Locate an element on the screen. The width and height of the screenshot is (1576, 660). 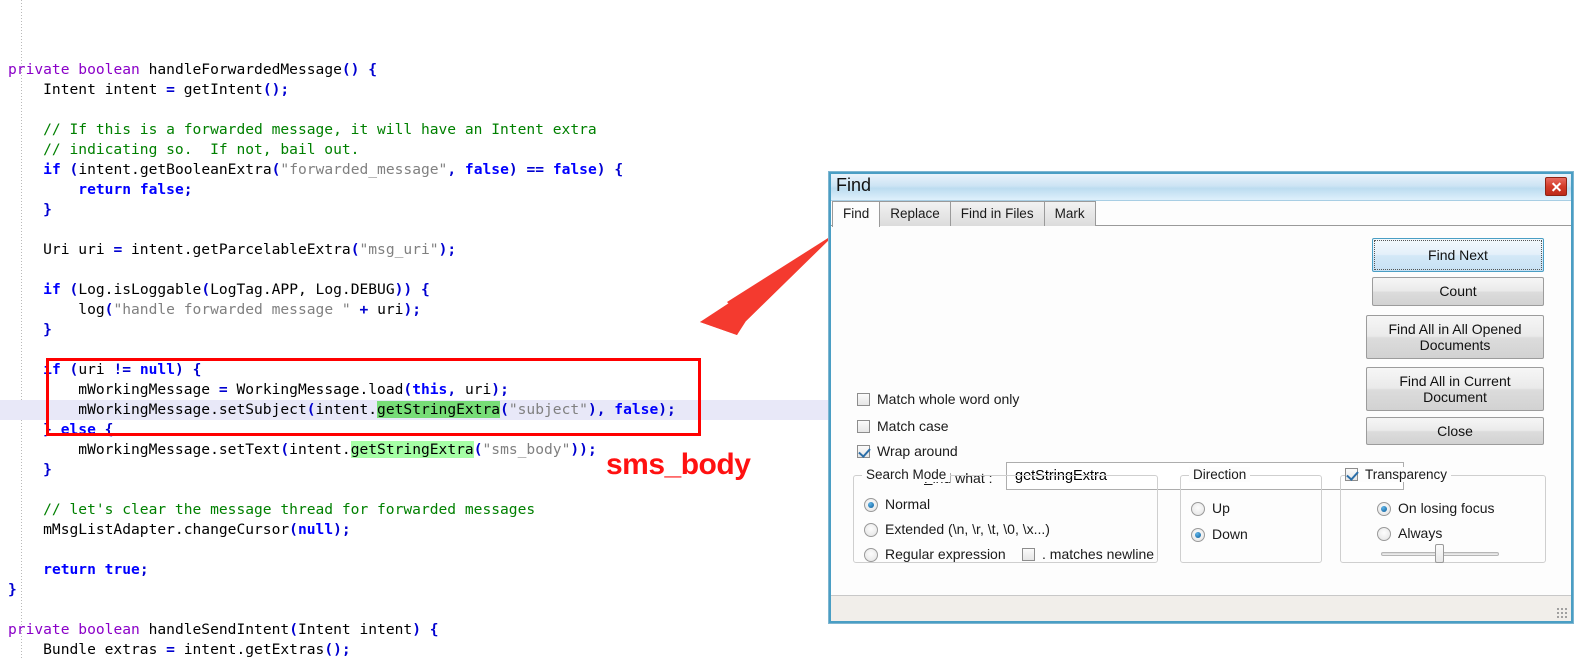
direction-up: Up is located at coordinates (1210, 508).